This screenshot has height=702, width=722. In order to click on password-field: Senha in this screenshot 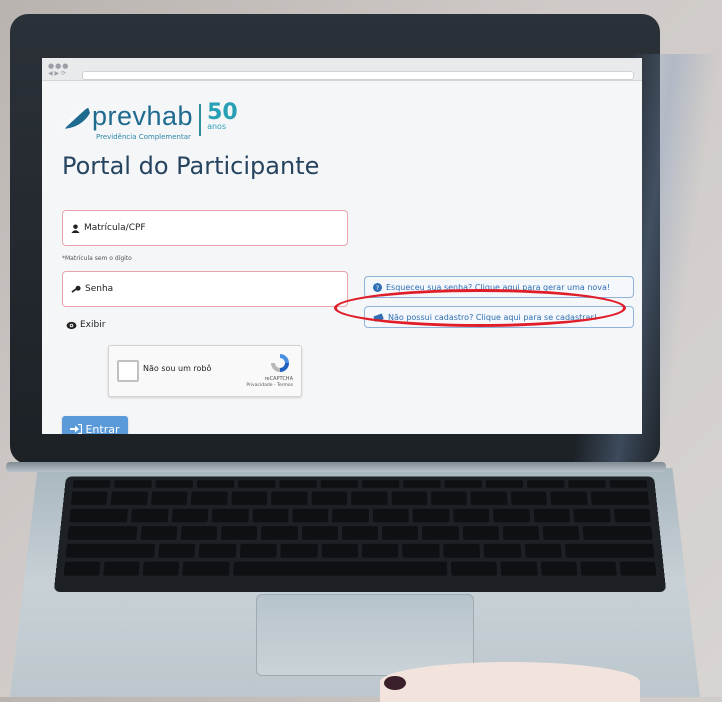, I will do `click(205, 289)`.